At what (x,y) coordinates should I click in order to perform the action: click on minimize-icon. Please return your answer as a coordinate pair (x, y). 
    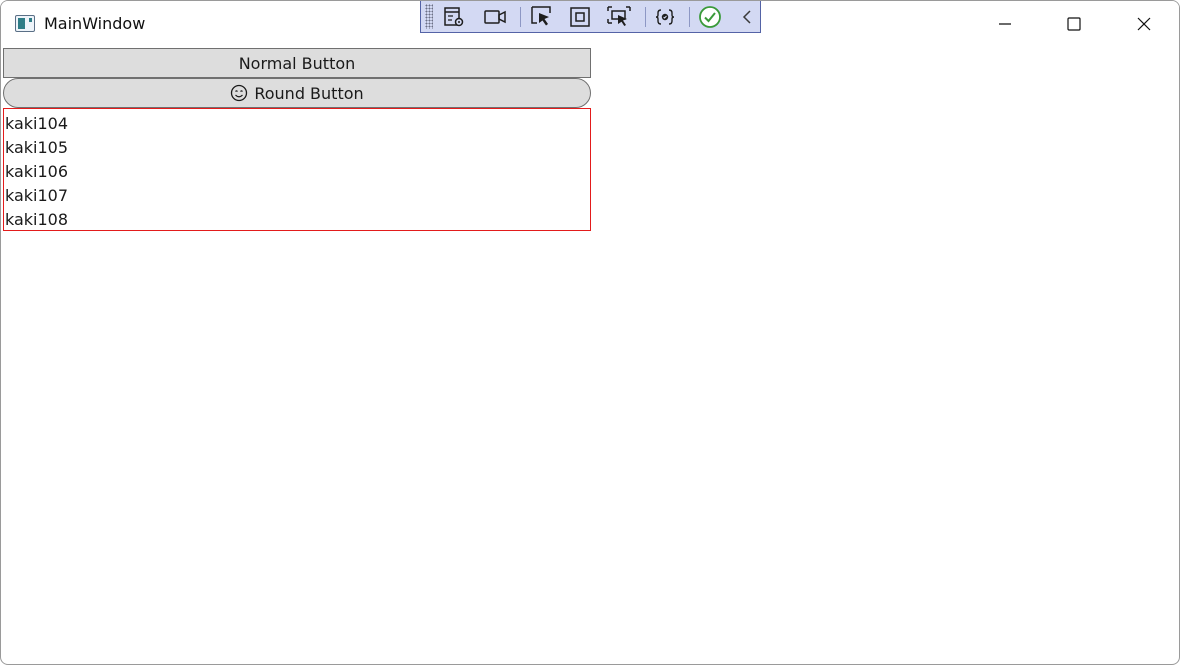
    Looking at the image, I should click on (1005, 24).